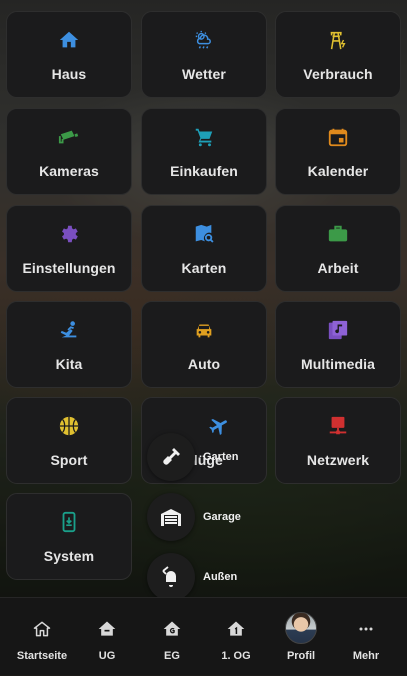 The height and width of the screenshot is (676, 407). Describe the element at coordinates (338, 344) in the screenshot. I see `tile-multimedia: Multimedia` at that location.